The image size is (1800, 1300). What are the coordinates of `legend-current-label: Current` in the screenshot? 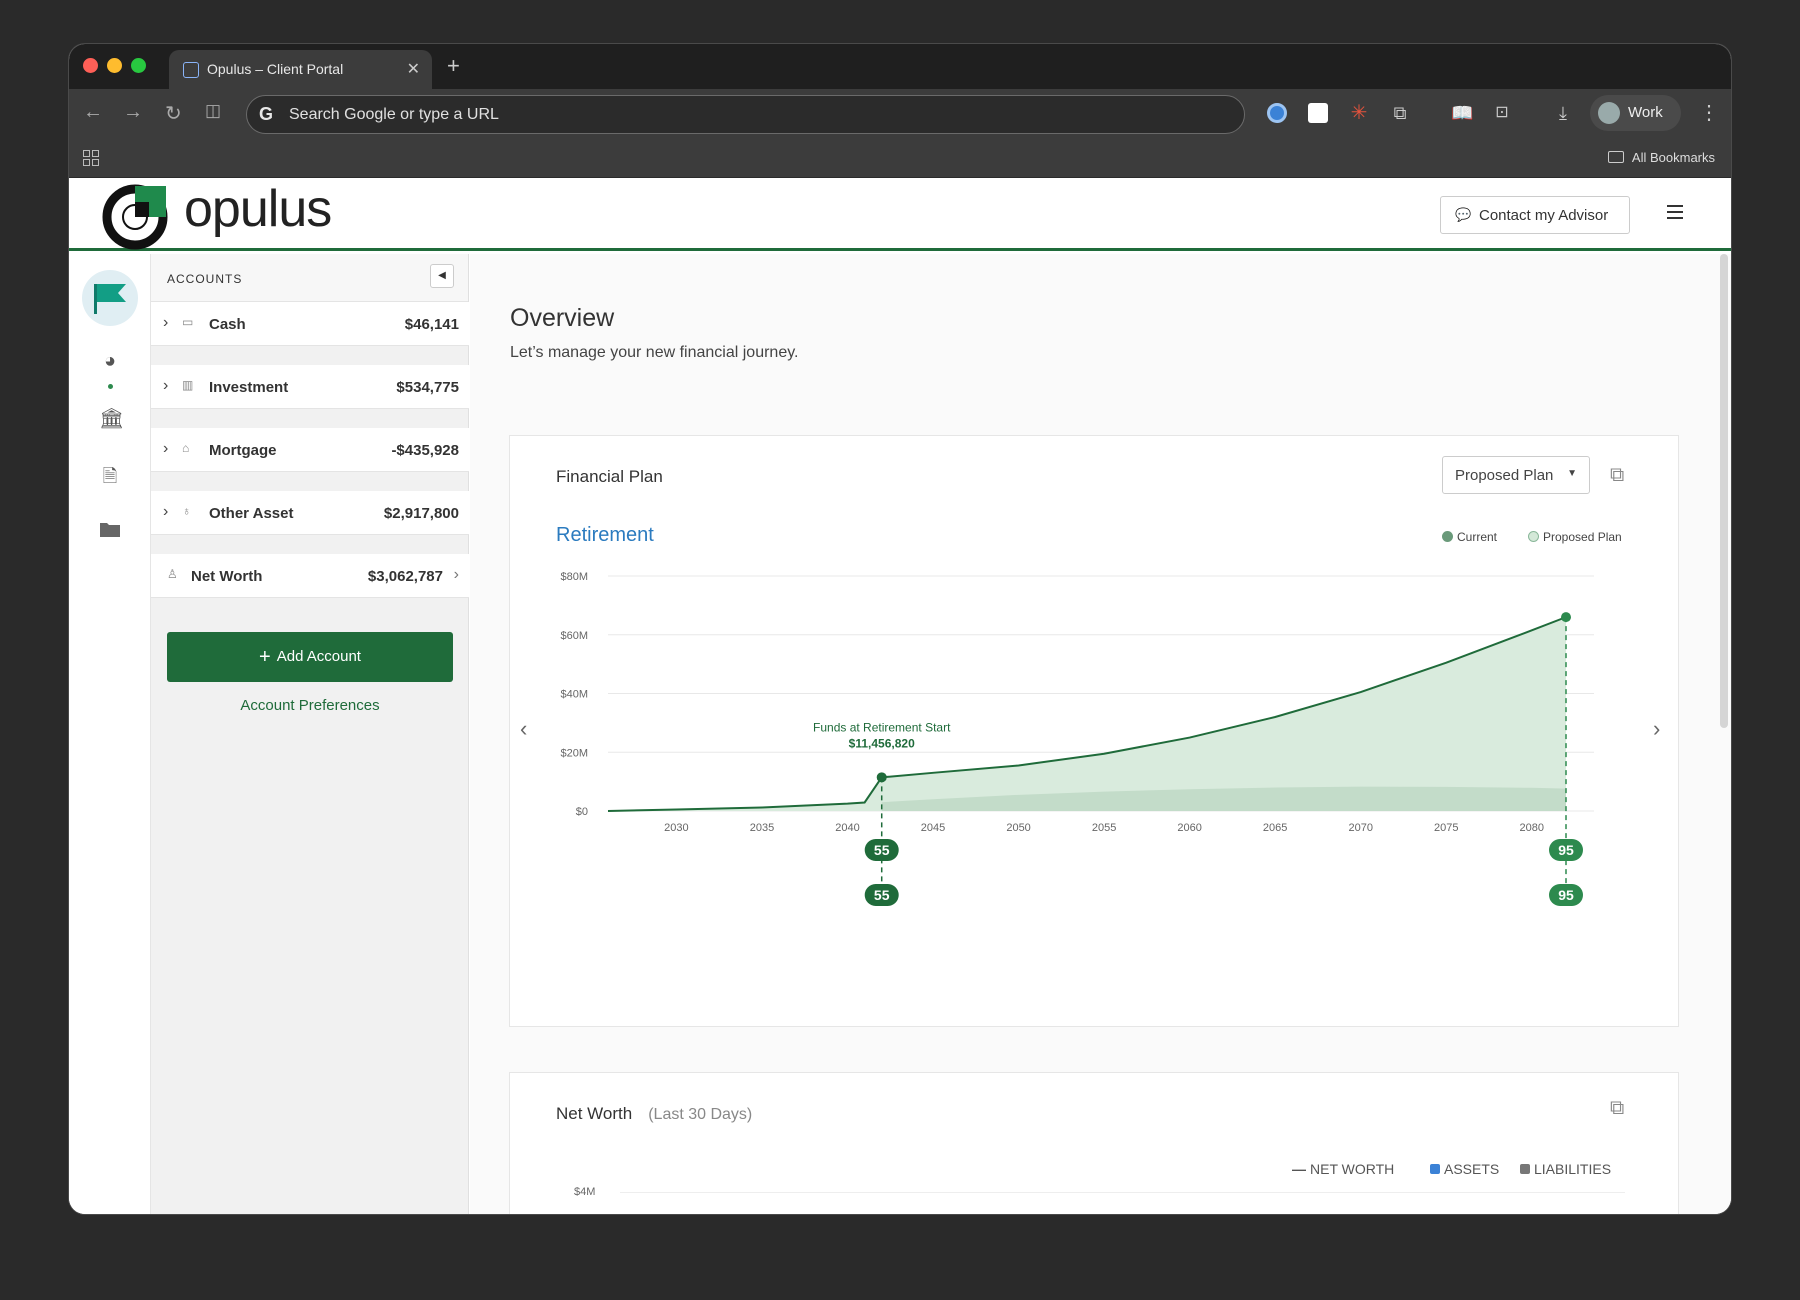 It's located at (1477, 537).